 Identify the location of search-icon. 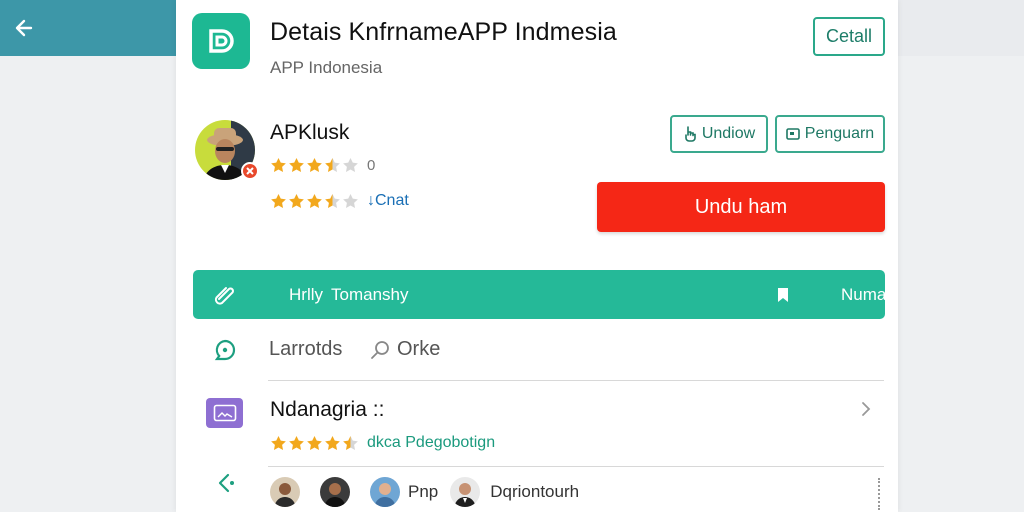
(380, 349).